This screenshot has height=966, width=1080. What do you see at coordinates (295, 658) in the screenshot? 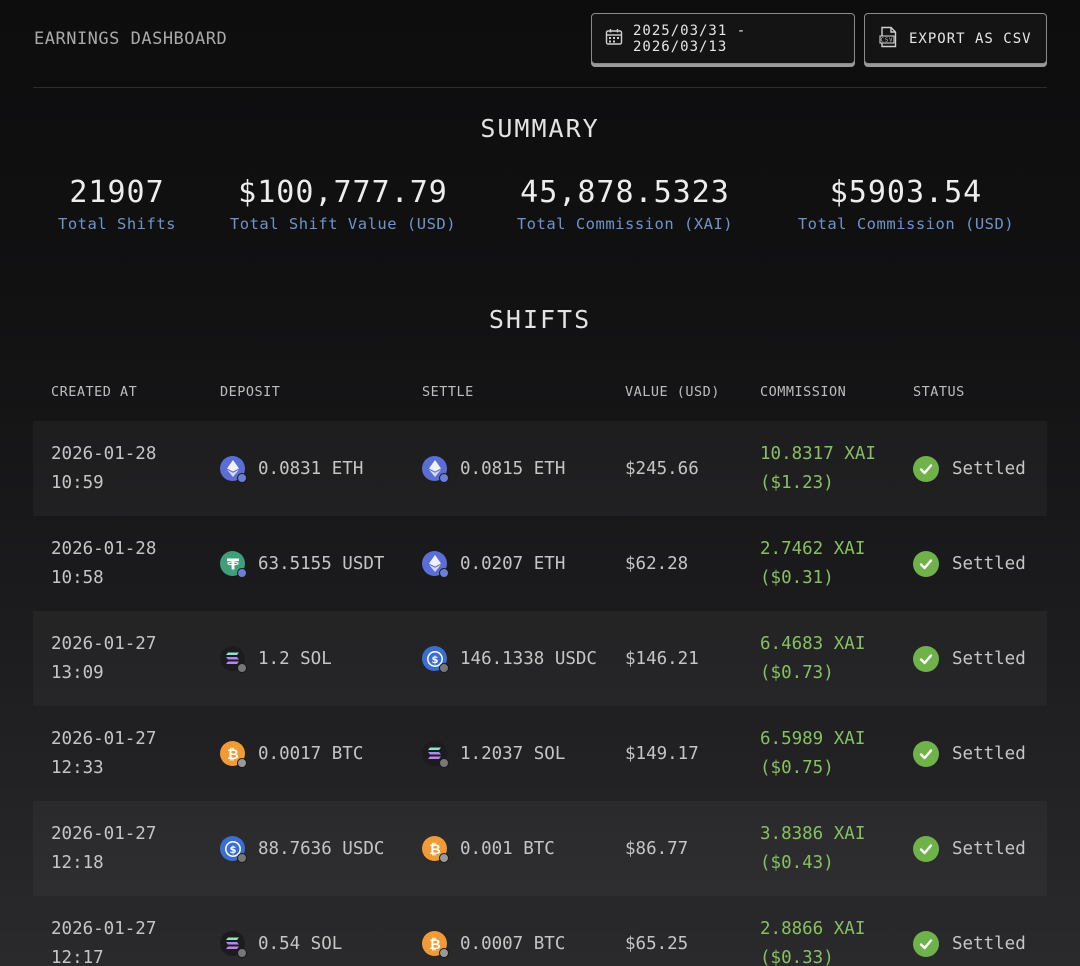
I see `deposit-amount: 1.2 SOL` at bounding box center [295, 658].